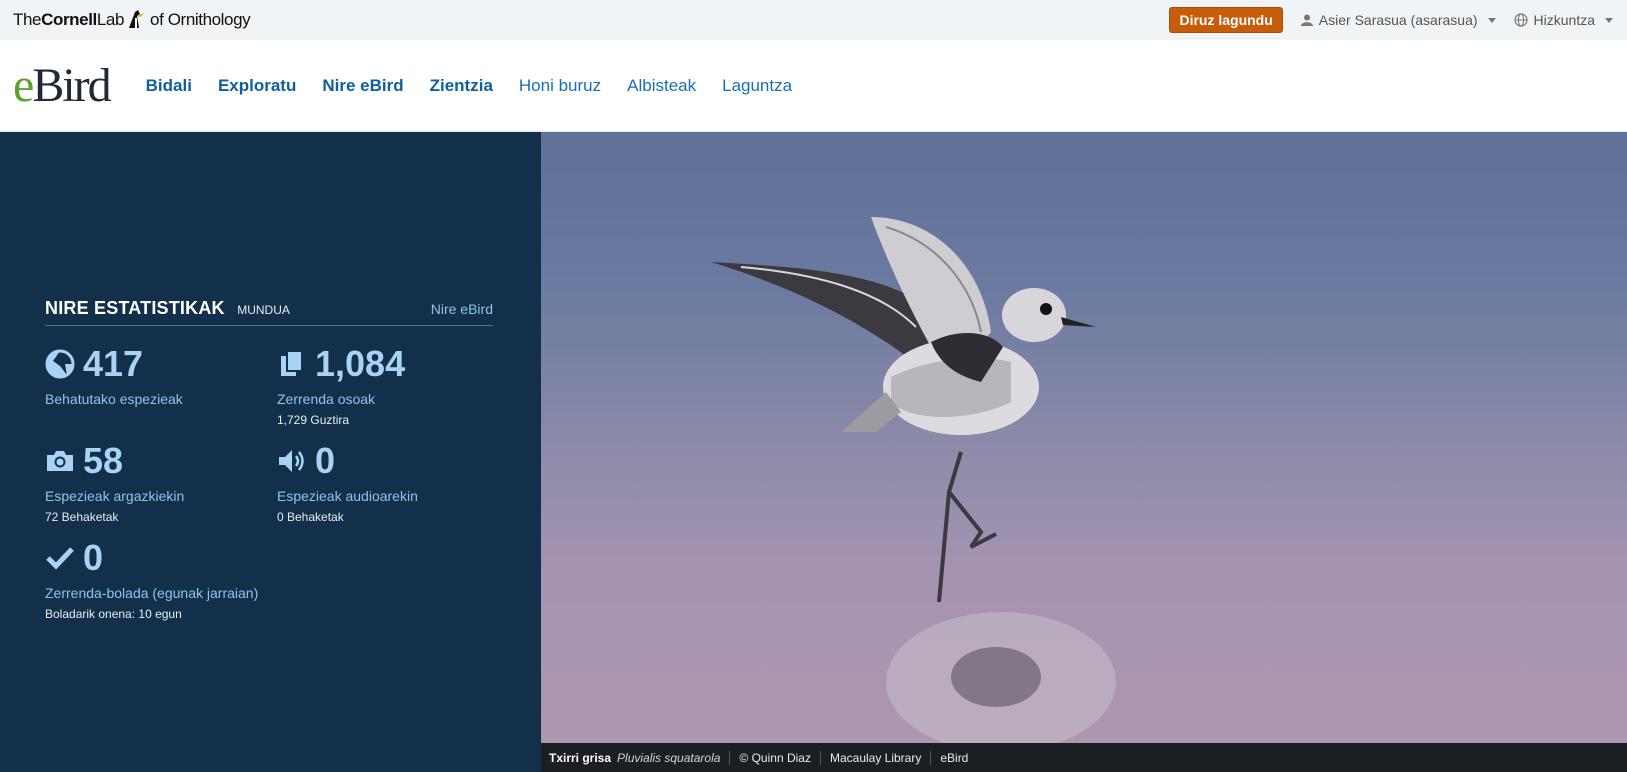 This screenshot has width=1627, height=772. What do you see at coordinates (155, 375) in the screenshot?
I see `stat-species-observed: 417 Behatutako espezieak` at bounding box center [155, 375].